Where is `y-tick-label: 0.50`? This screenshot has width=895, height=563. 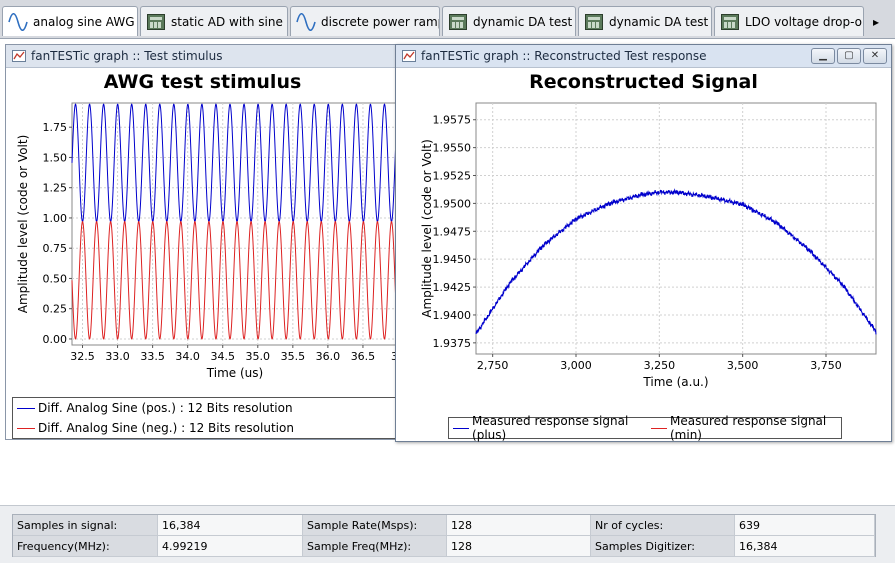
y-tick-label: 0.50 is located at coordinates (55, 278).